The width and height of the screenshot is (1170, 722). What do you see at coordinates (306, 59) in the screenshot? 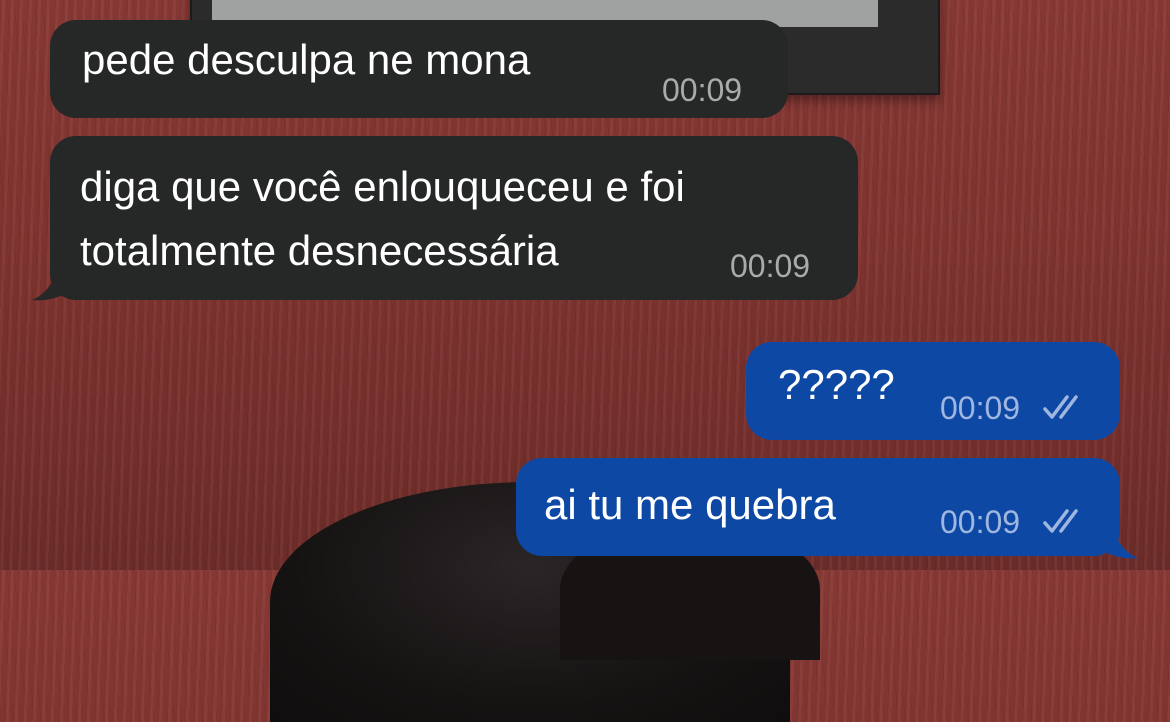
I see `message-text: pede desculpa ne mona` at bounding box center [306, 59].